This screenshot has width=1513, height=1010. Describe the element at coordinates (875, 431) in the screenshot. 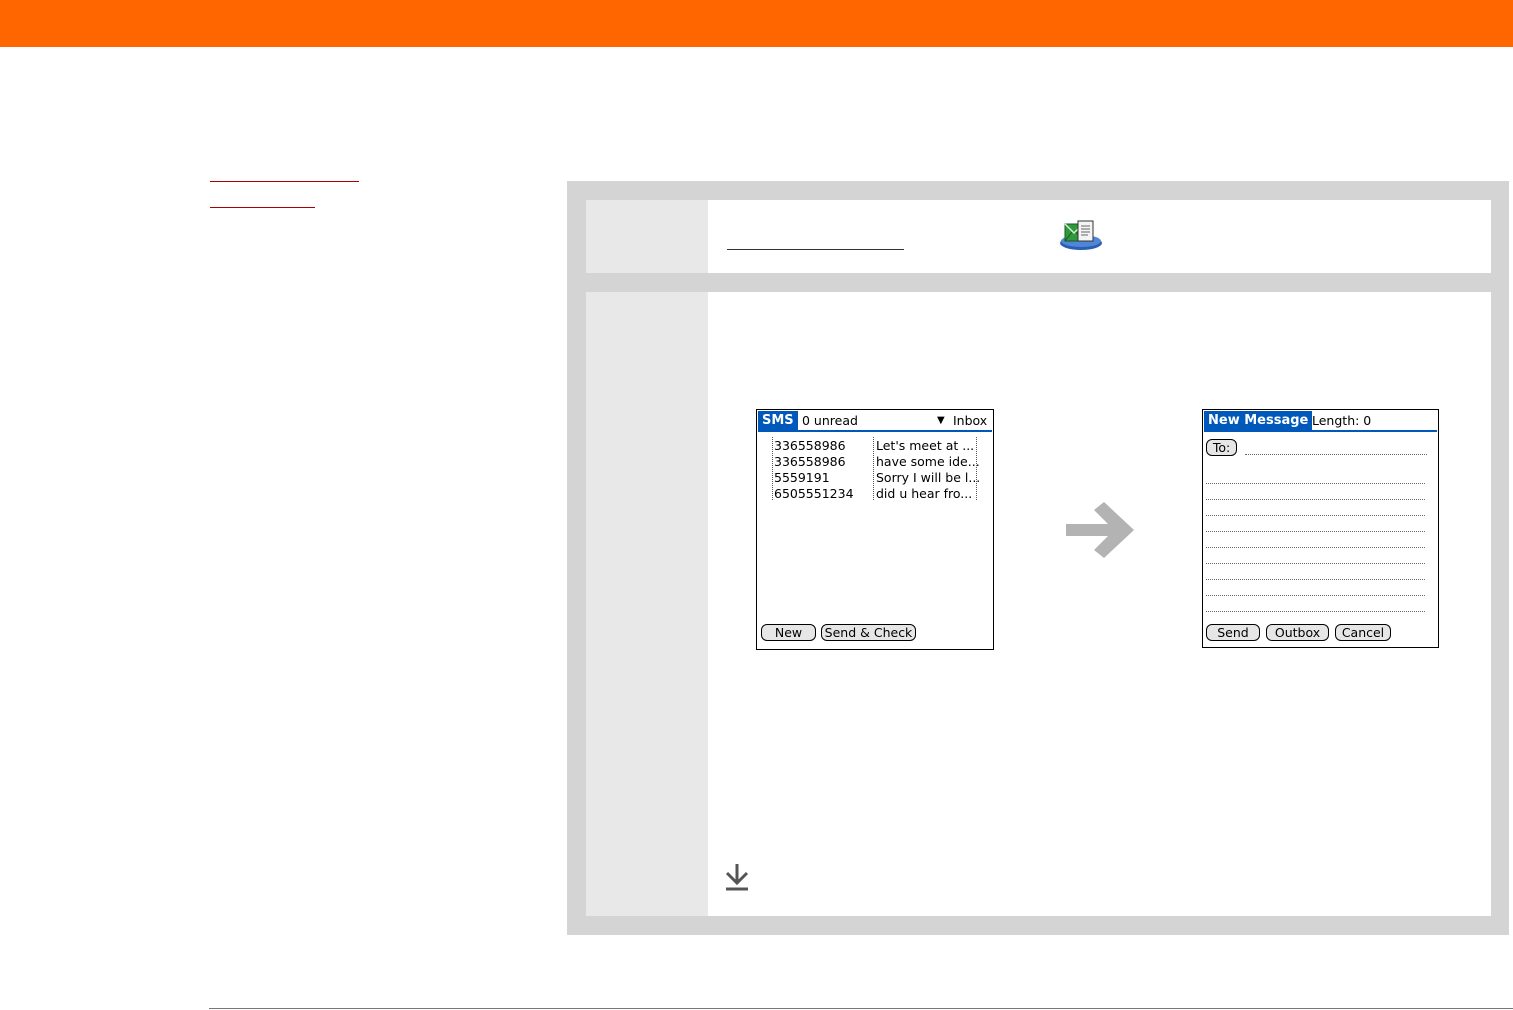

I see `sms-title-rule` at that location.